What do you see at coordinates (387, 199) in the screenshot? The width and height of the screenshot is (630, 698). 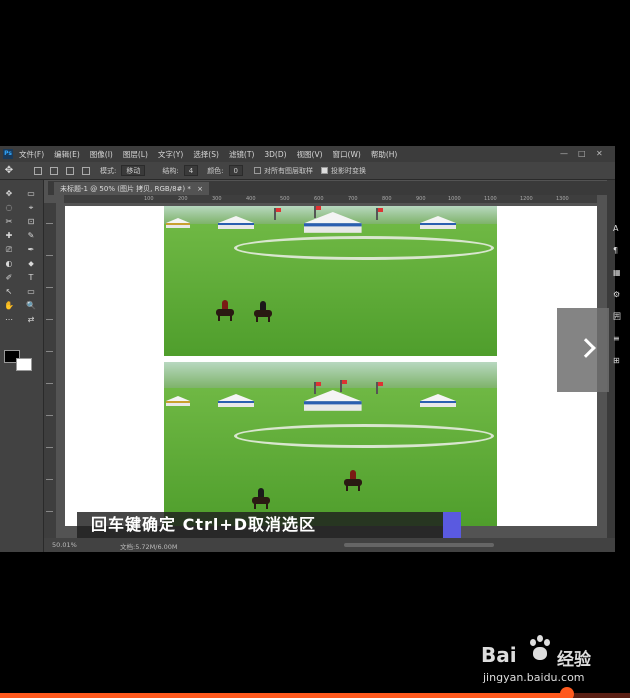 I see `ruler-tick: 800` at bounding box center [387, 199].